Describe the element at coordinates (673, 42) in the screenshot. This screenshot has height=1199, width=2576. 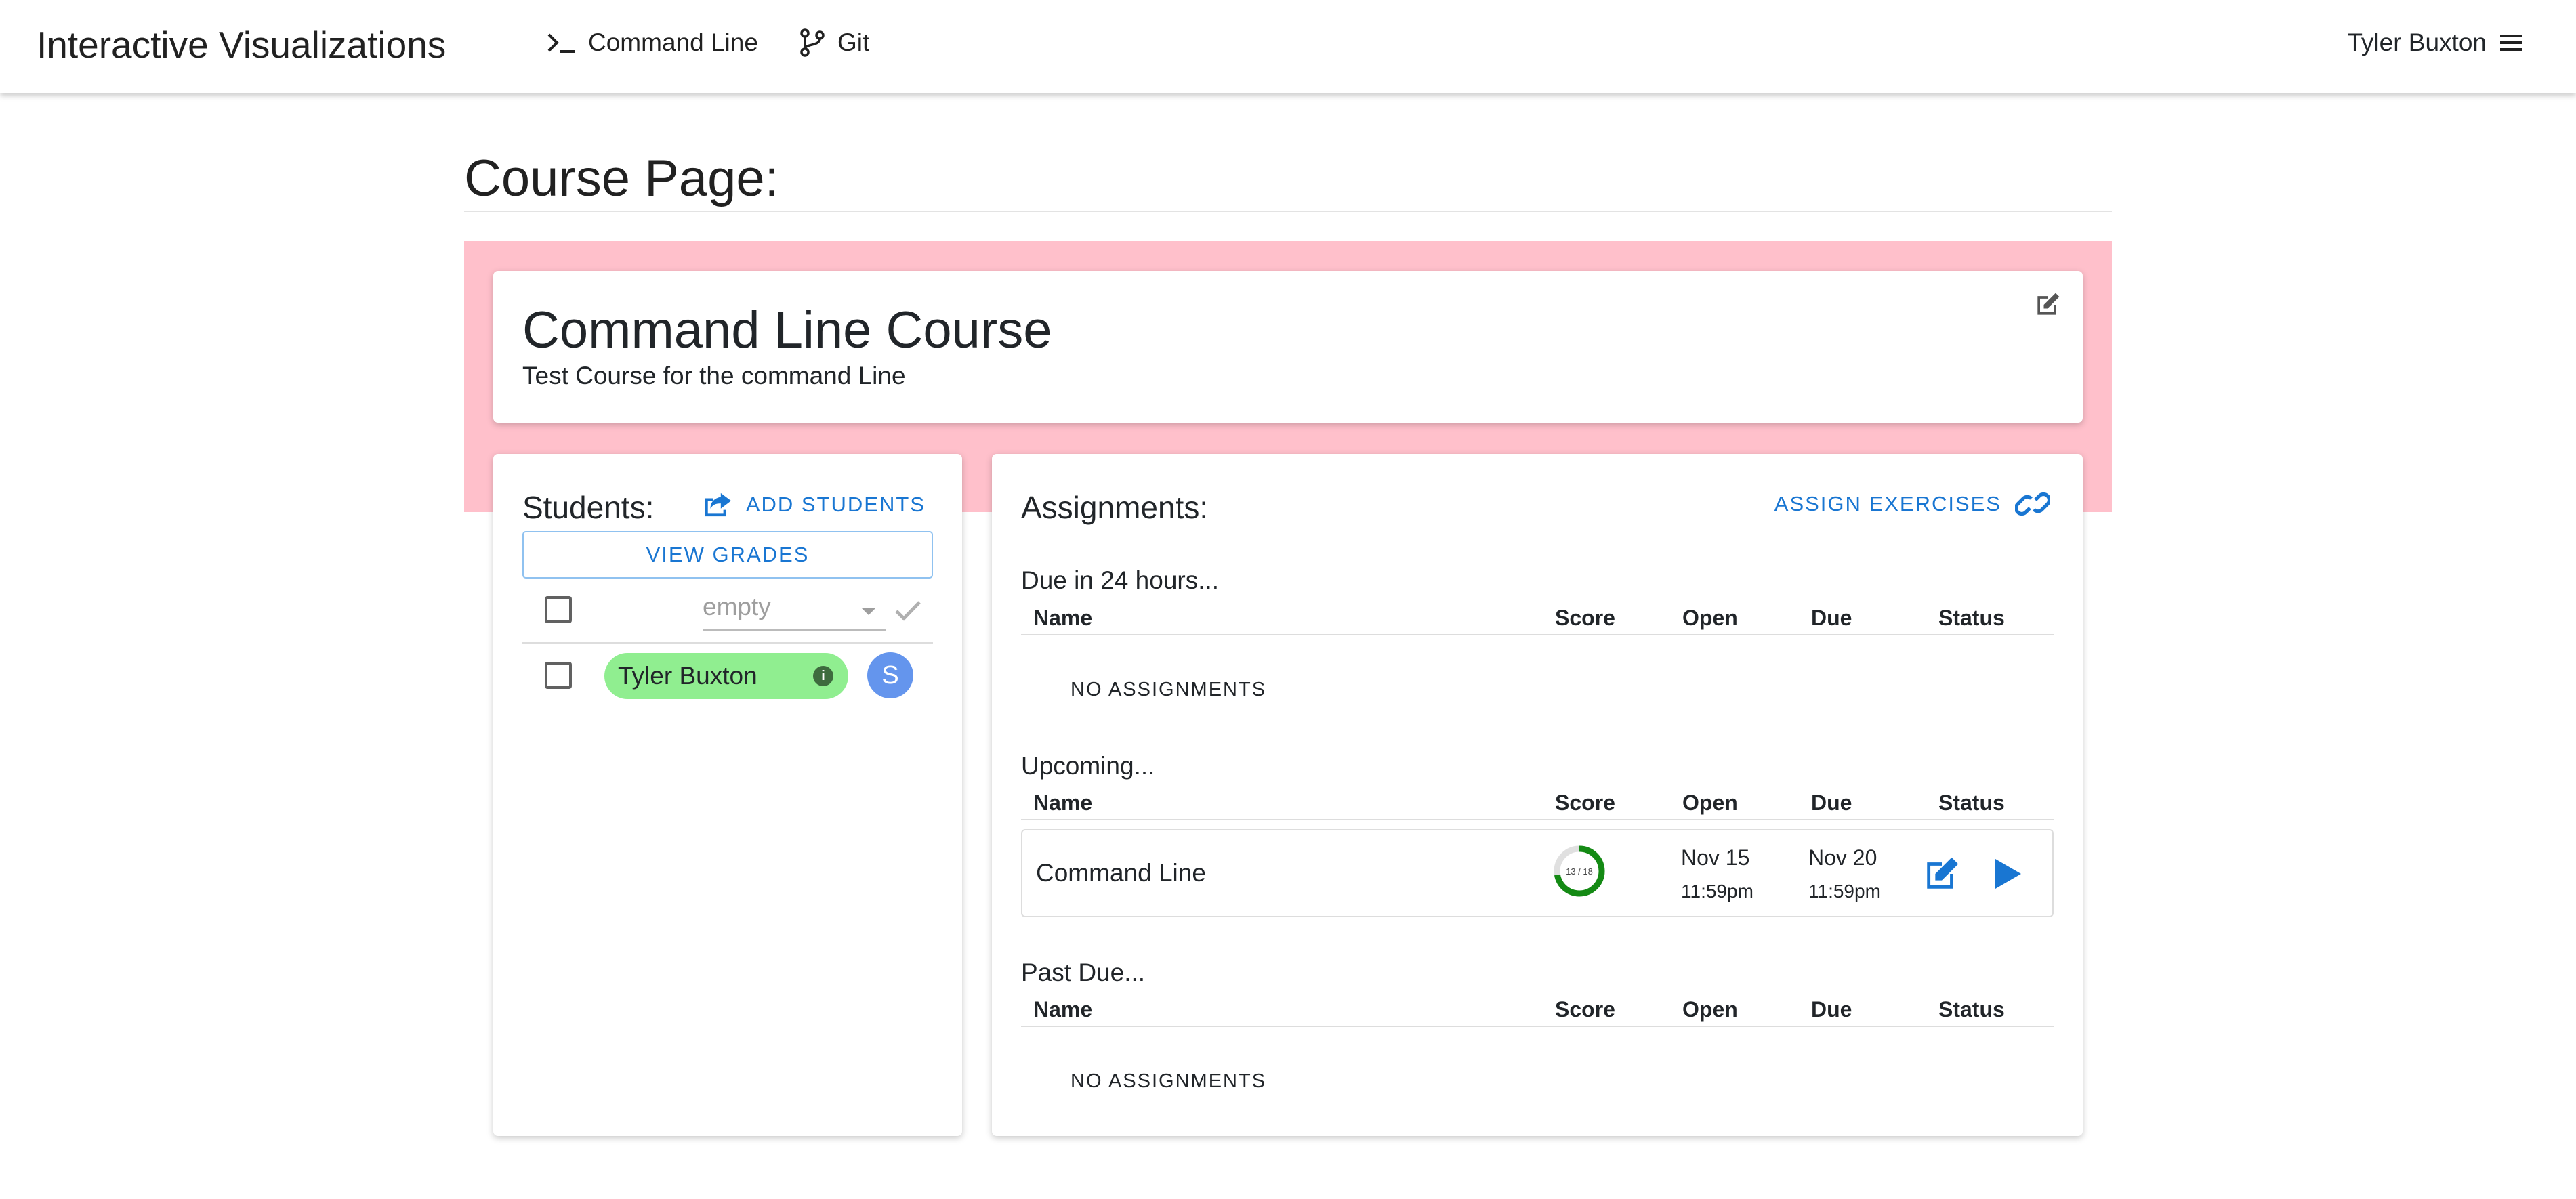
I see `nav-link-label: Command Line` at that location.